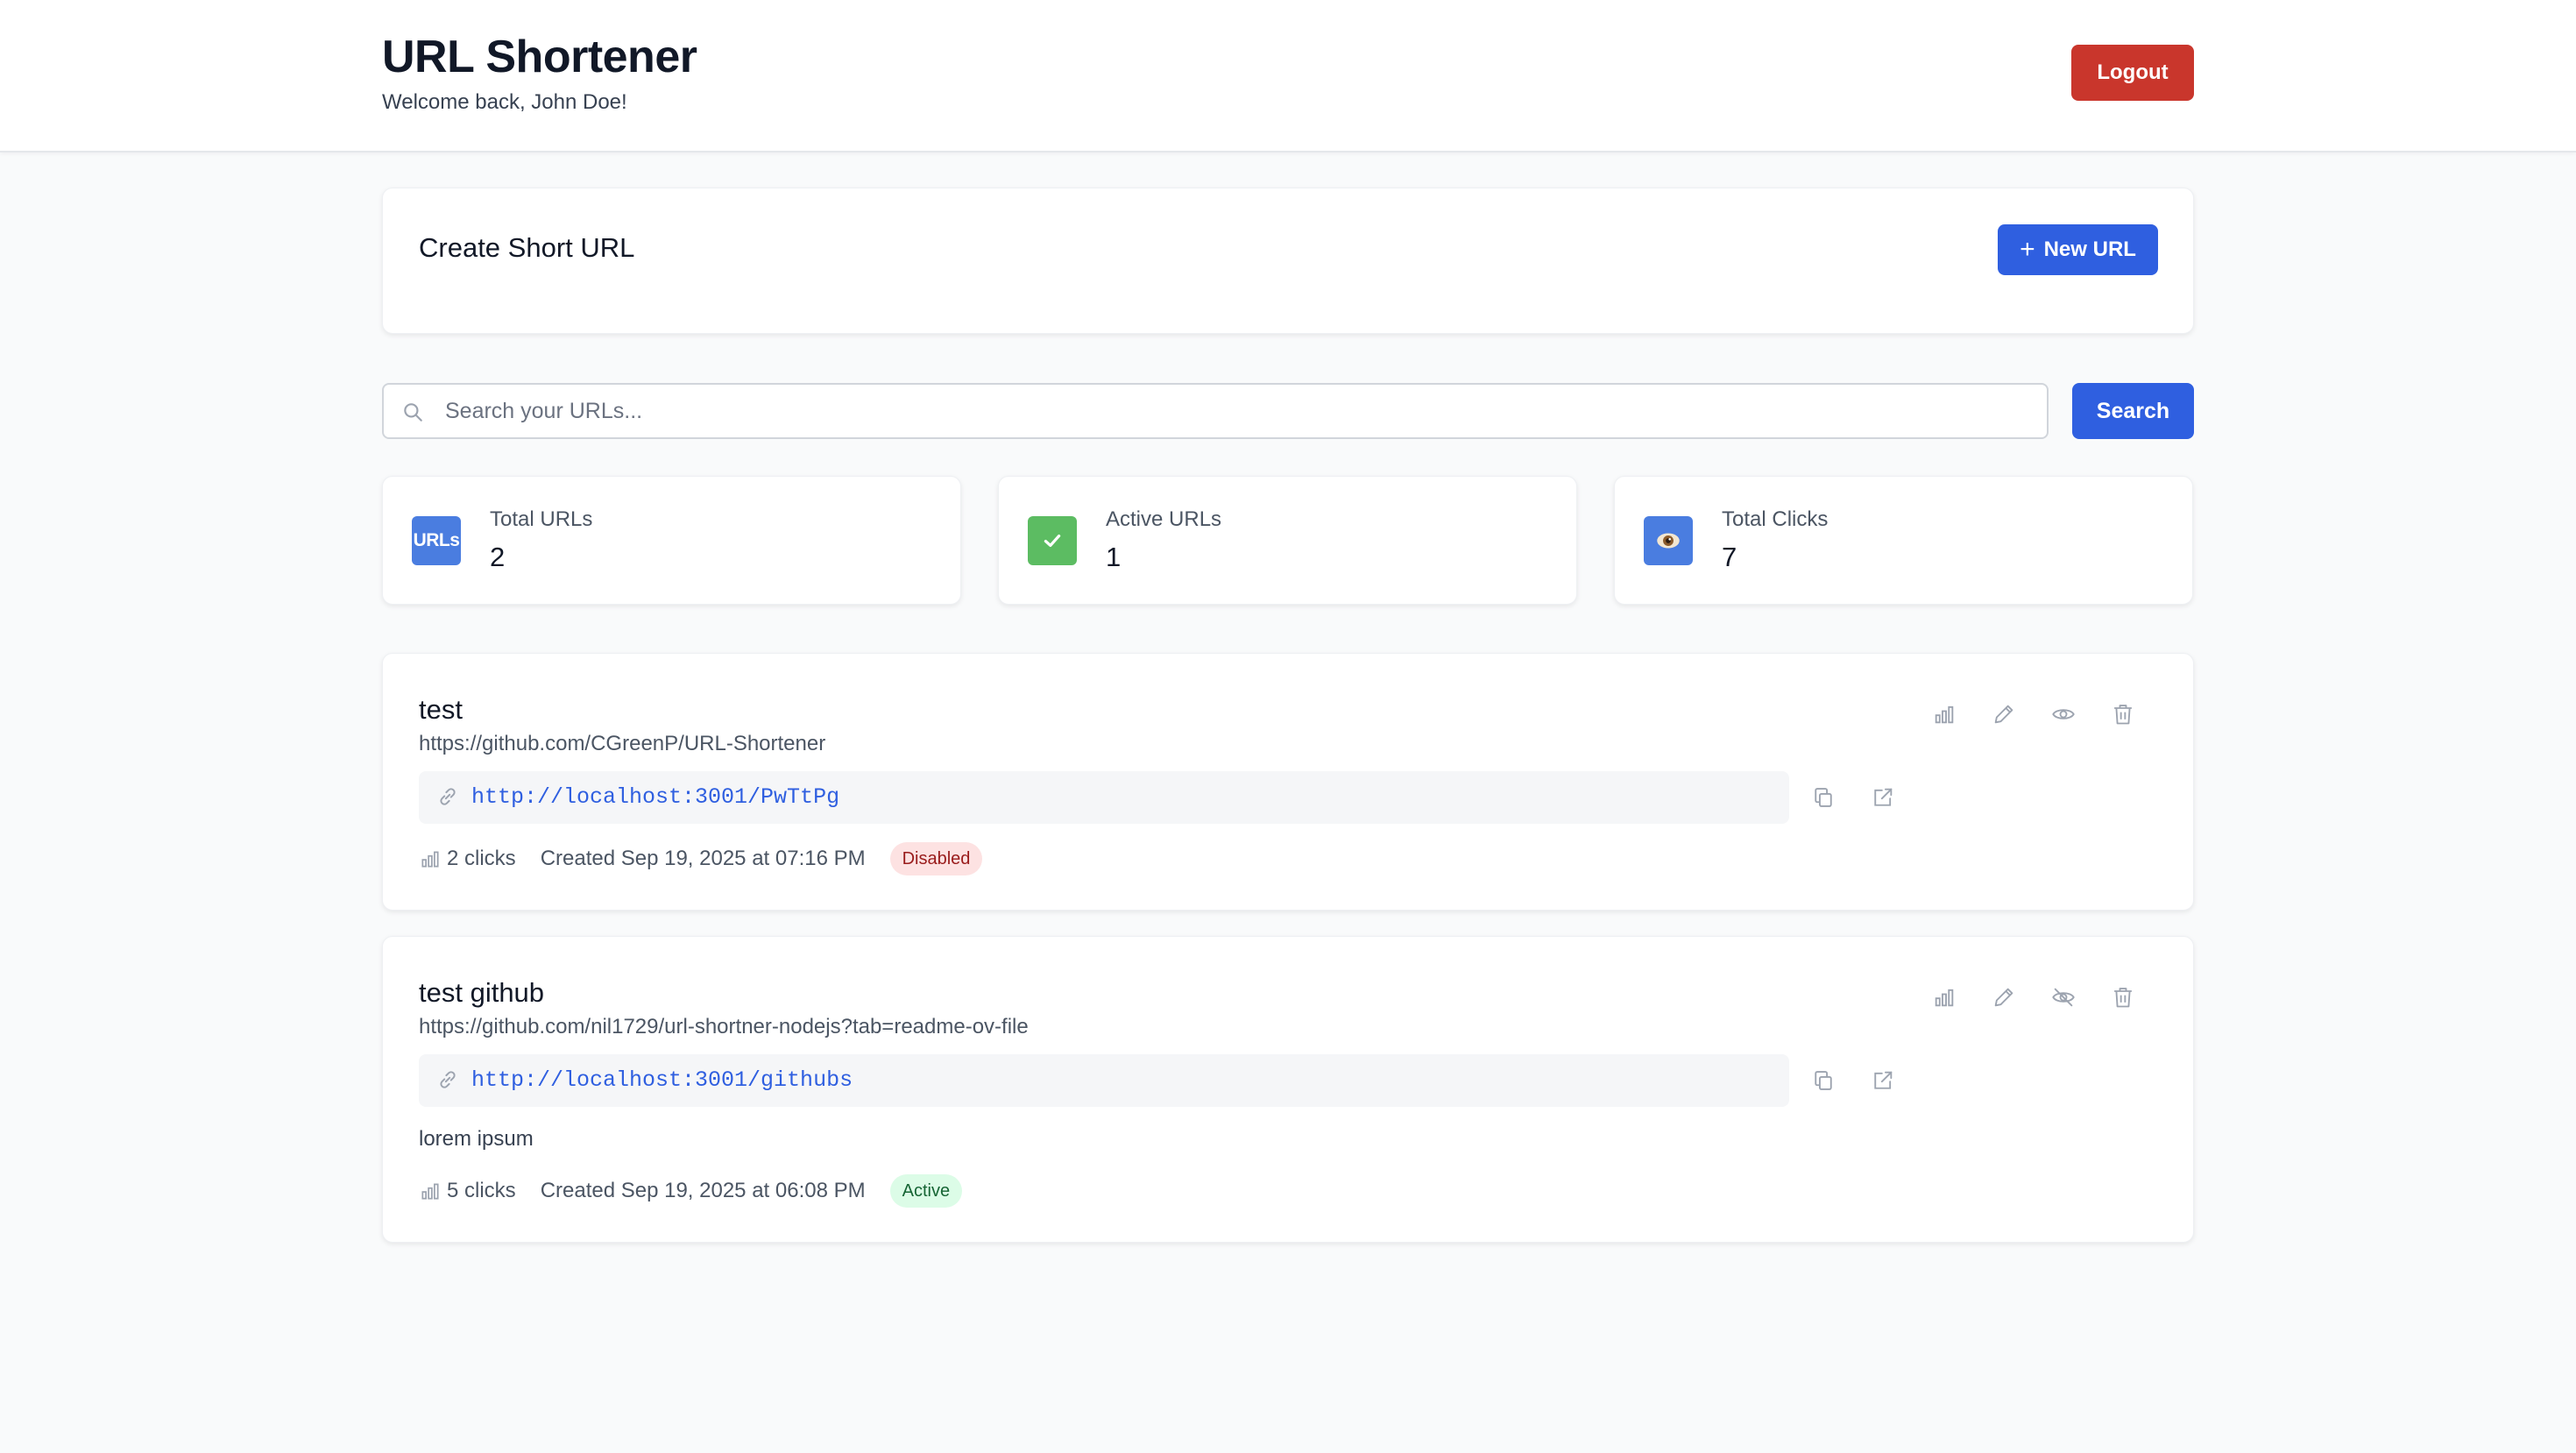  Describe the element at coordinates (527, 247) in the screenshot. I see `create-url-title: Create Short URL` at that location.